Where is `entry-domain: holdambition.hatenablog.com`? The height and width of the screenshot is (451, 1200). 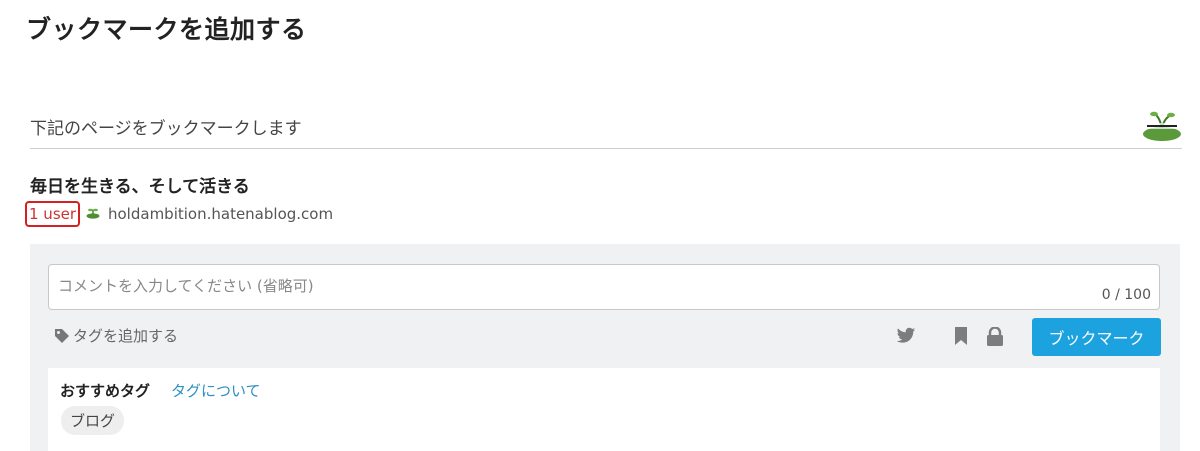
entry-domain: holdambition.hatenablog.com is located at coordinates (220, 214).